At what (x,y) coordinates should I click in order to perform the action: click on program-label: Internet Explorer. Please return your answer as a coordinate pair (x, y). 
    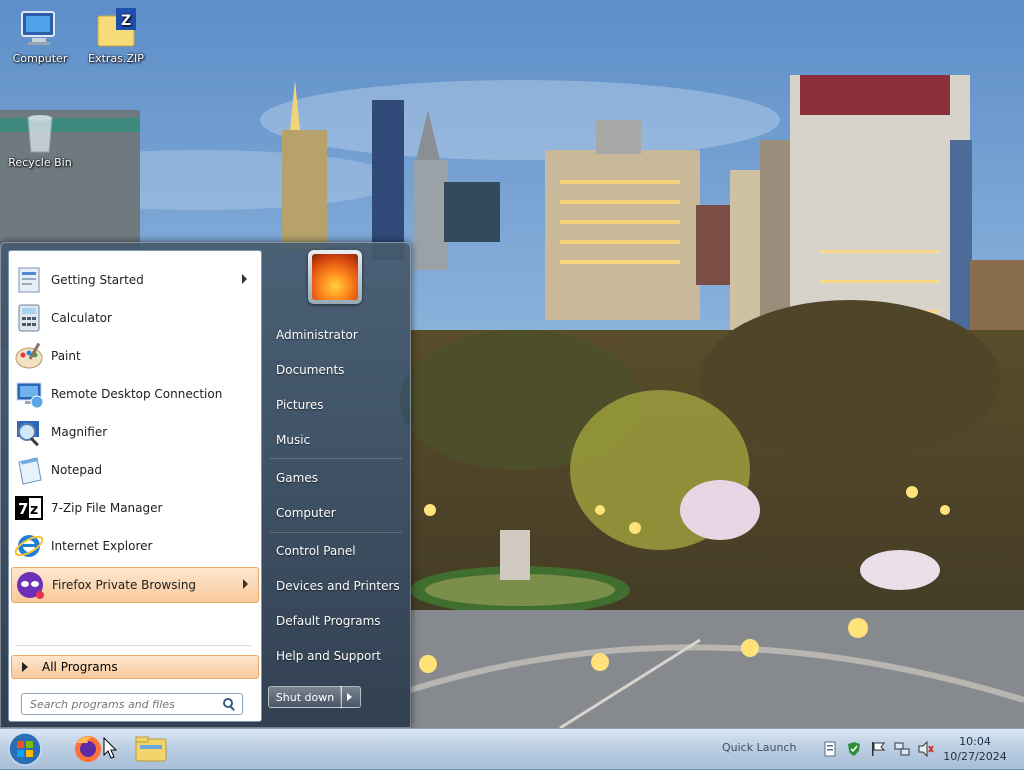
    Looking at the image, I should click on (102, 546).